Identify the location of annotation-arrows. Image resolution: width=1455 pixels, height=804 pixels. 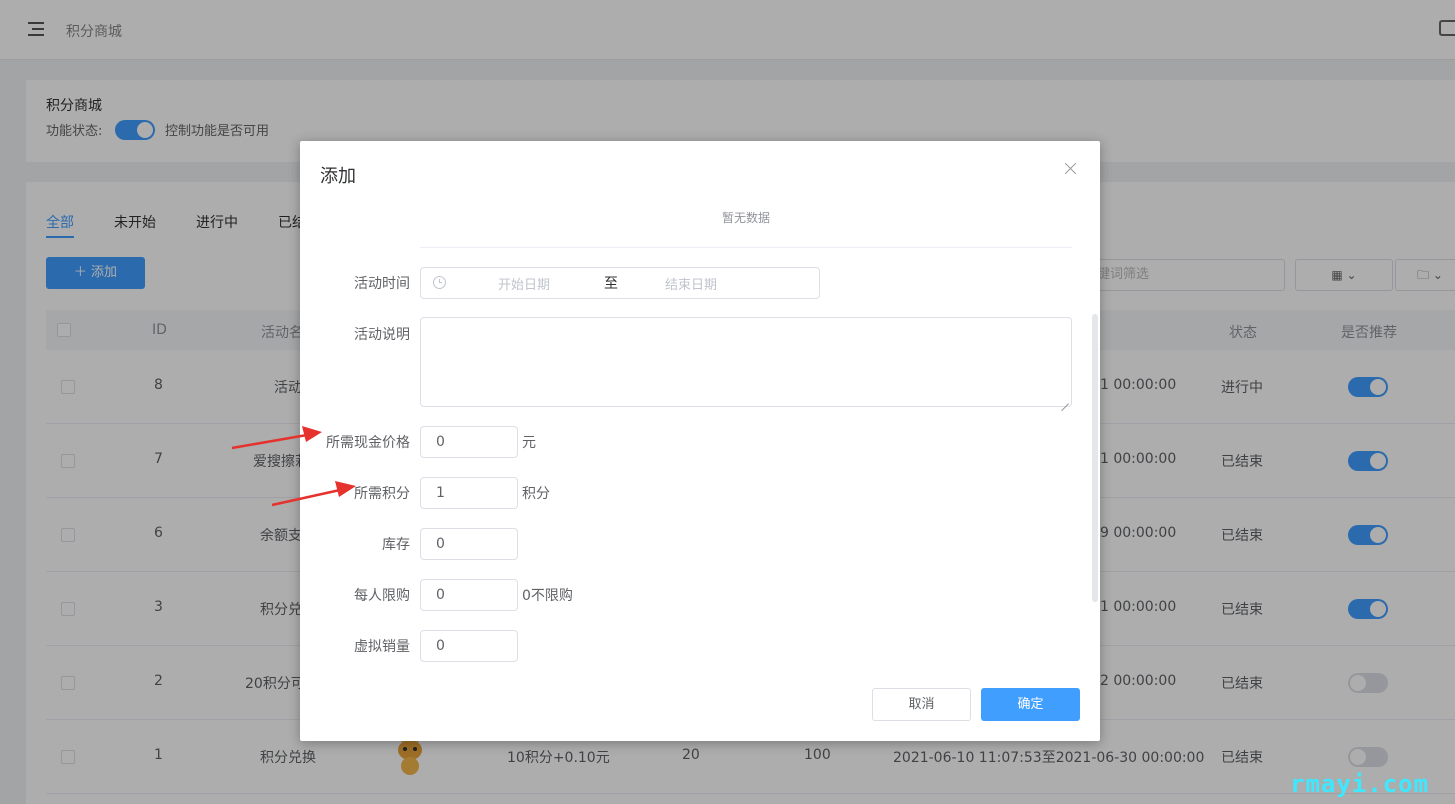
(293, 466).